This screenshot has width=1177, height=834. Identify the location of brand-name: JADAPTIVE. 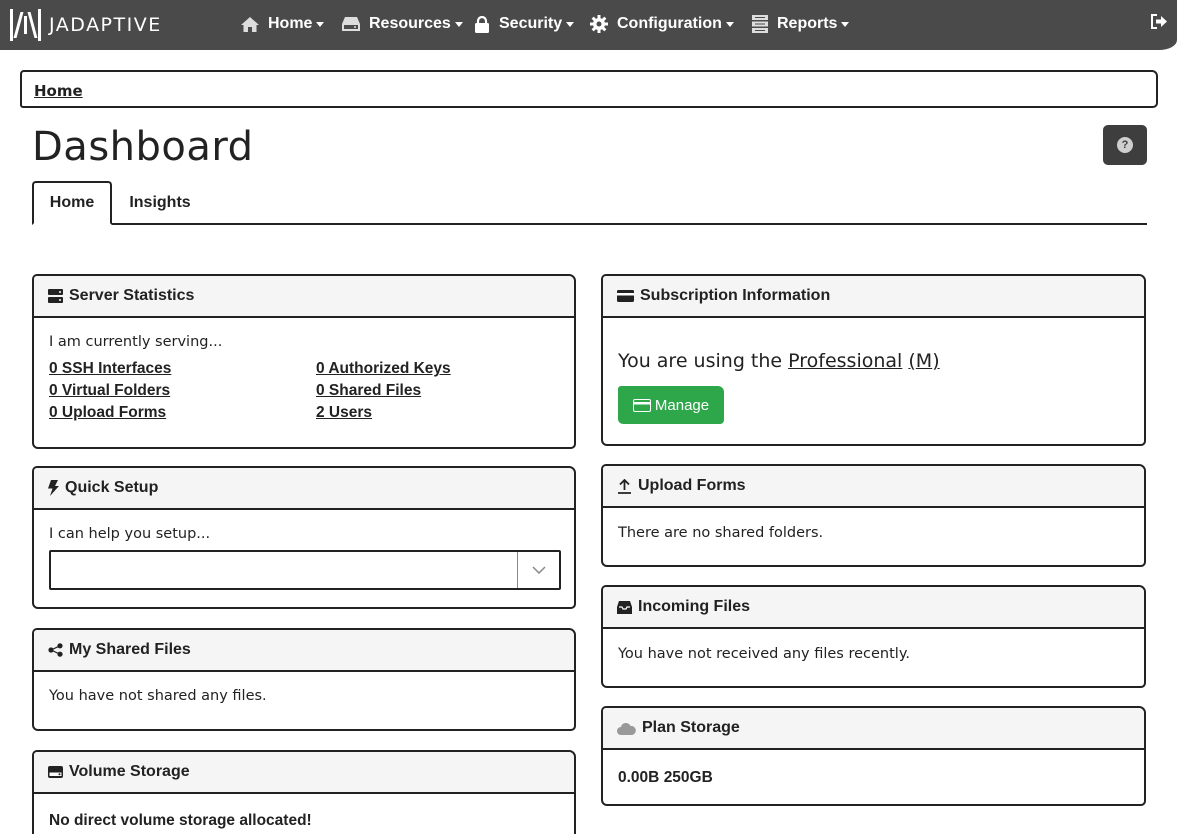
(105, 25).